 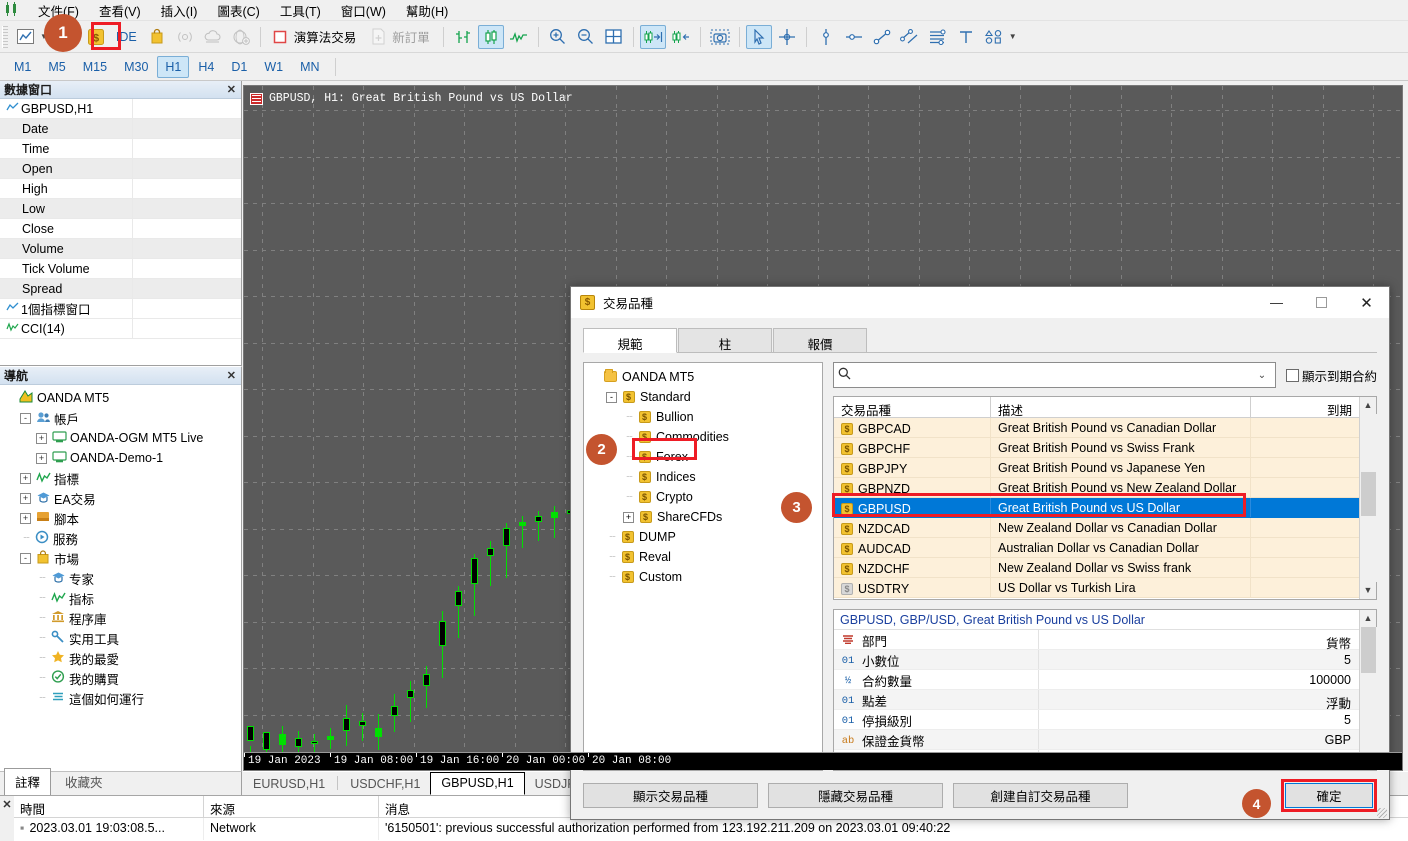 I want to click on menu-insert: 插入(I), so click(x=179, y=11).